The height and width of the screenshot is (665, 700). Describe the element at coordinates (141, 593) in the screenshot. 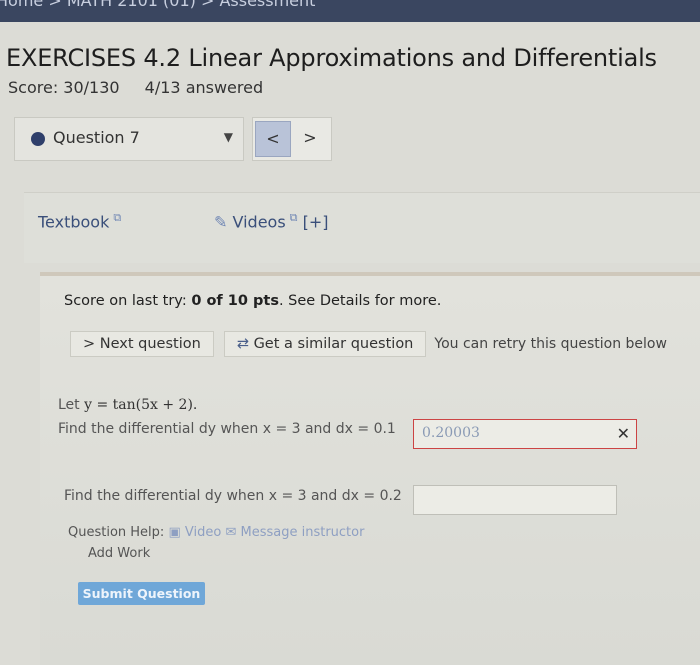

I see `submit-question-button: Submit Question` at that location.